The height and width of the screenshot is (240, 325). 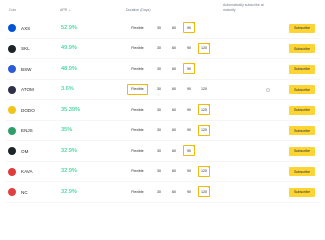 What do you see at coordinates (26, 69) in the screenshot?
I see `coin-name: BSW` at bounding box center [26, 69].